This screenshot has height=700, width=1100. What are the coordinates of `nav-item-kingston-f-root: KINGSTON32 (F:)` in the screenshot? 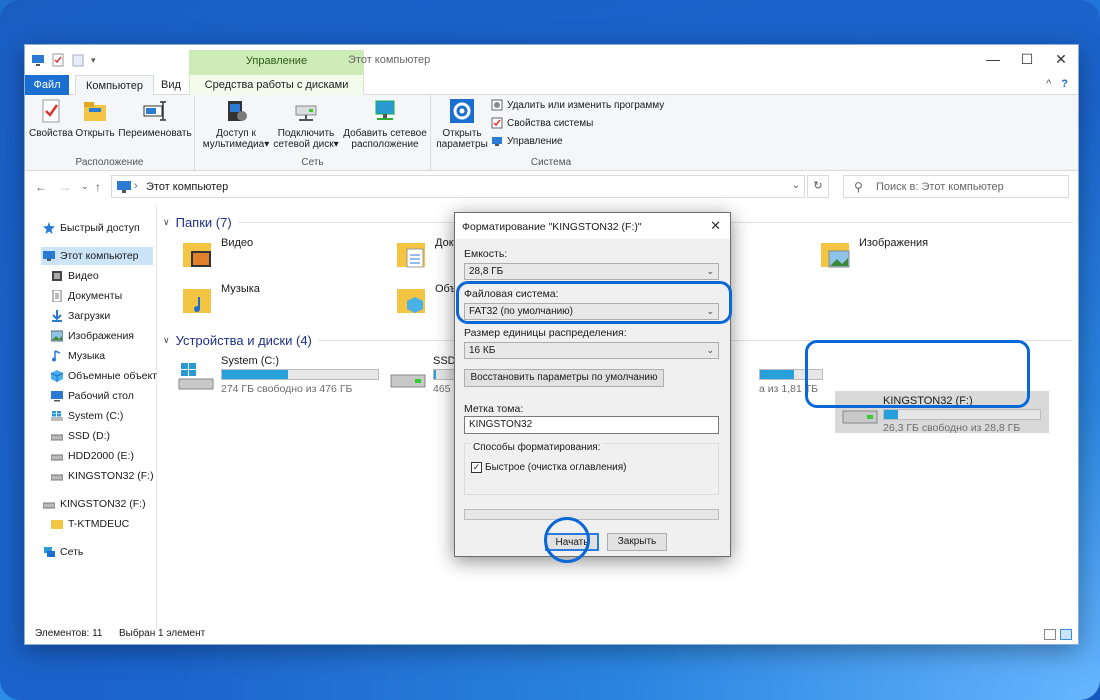 It's located at (94, 504).